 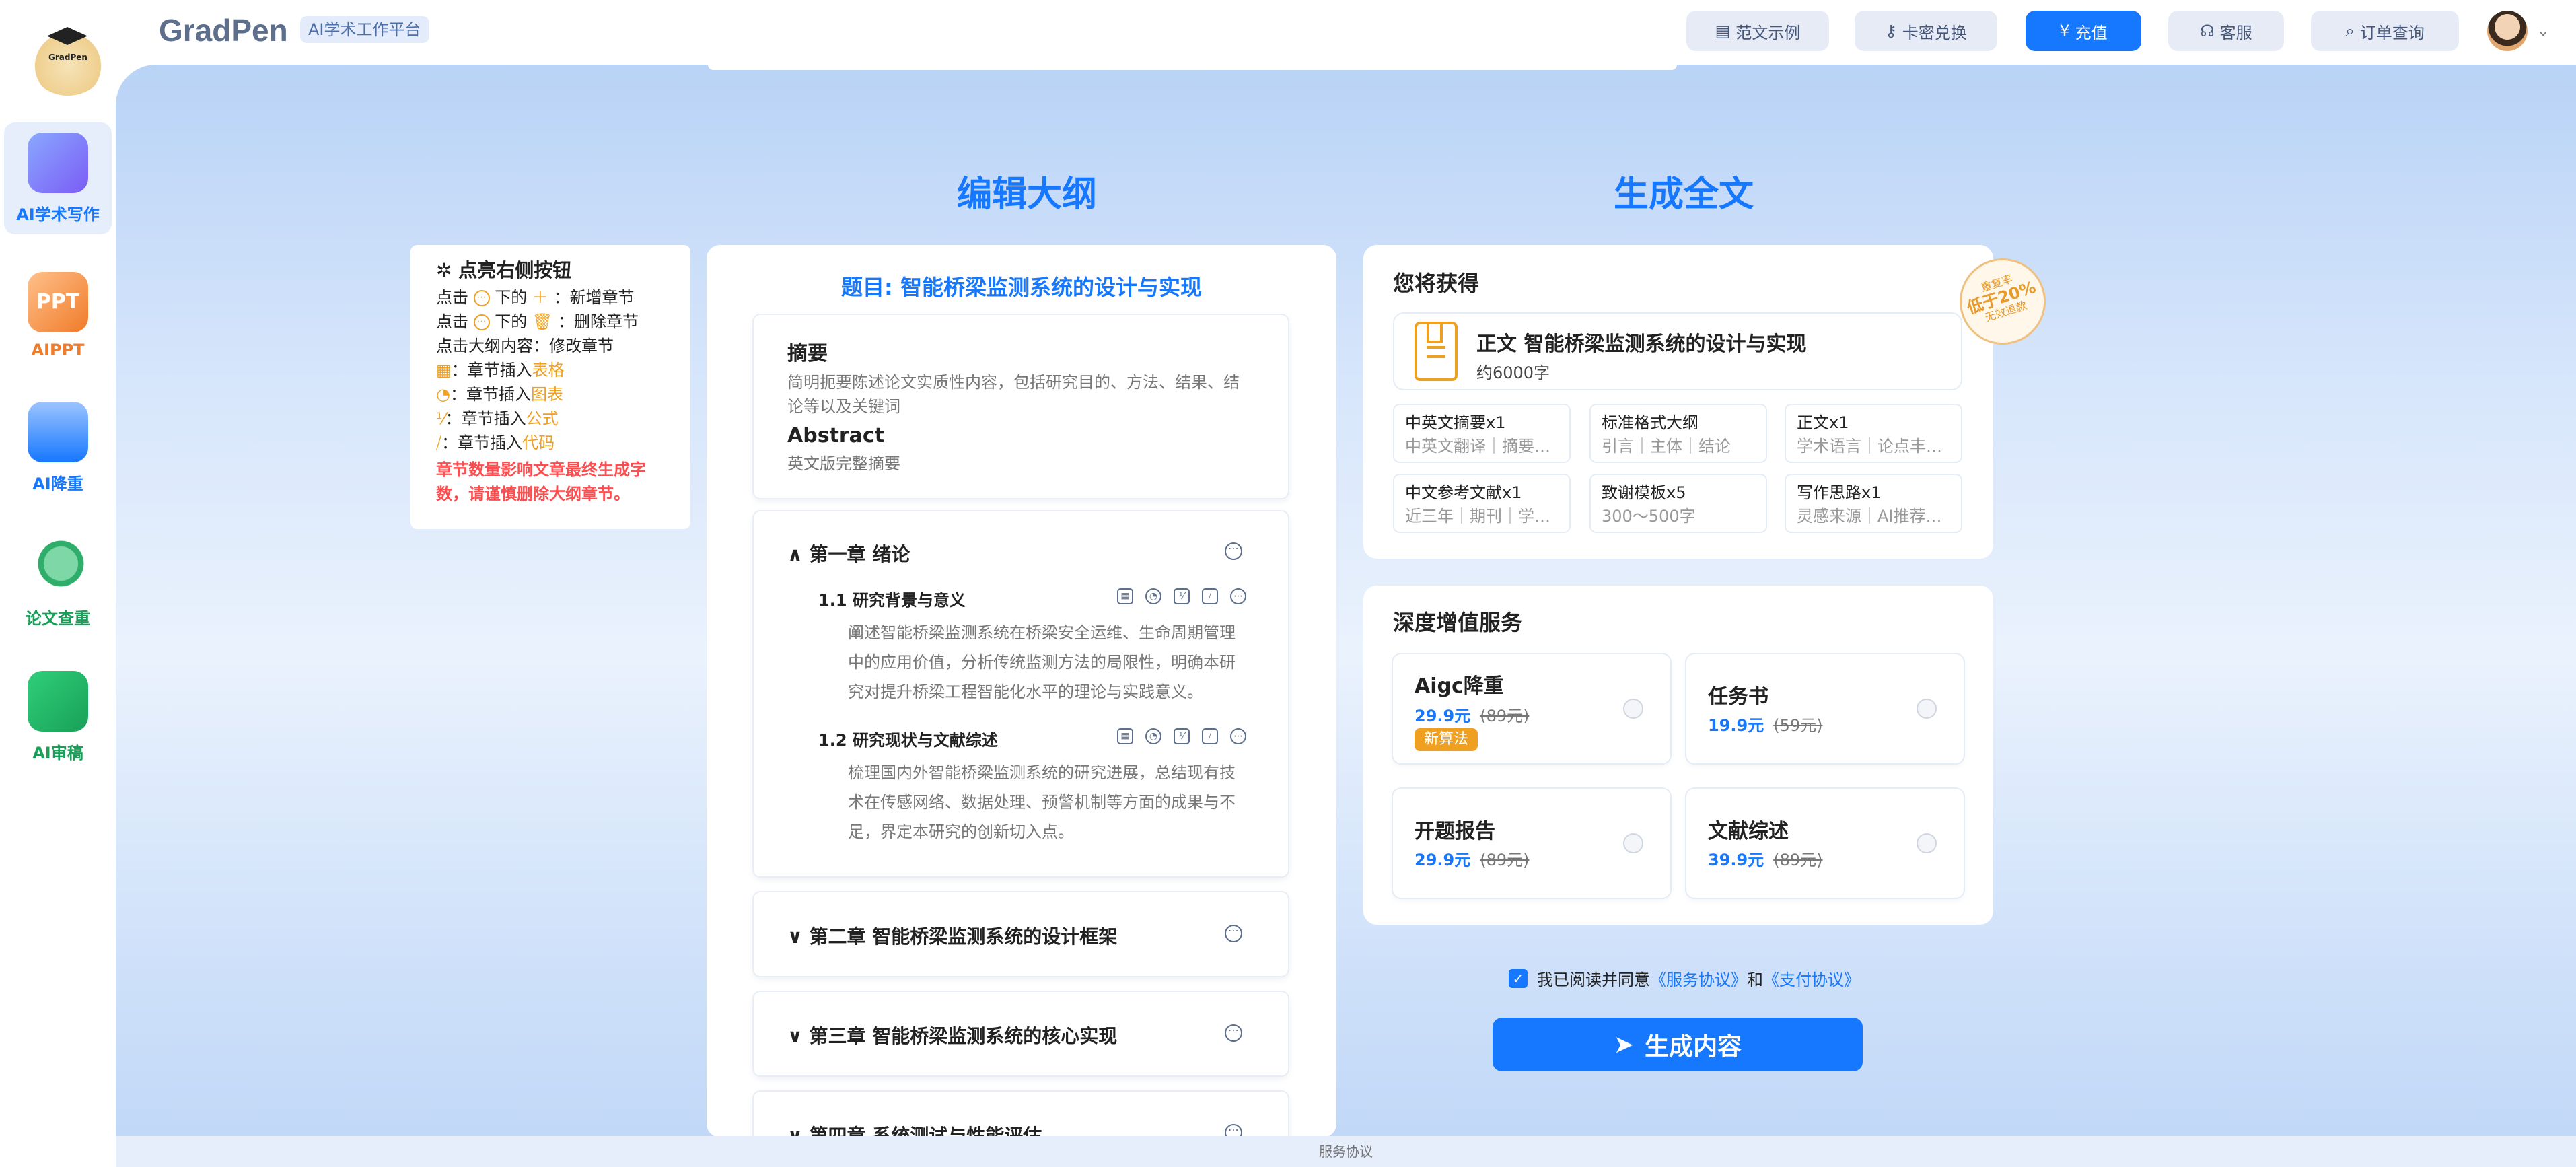 I want to click on service-option-aigc: Aigc降重 29.9元 (89元) 新算法, so click(x=1531, y=708).